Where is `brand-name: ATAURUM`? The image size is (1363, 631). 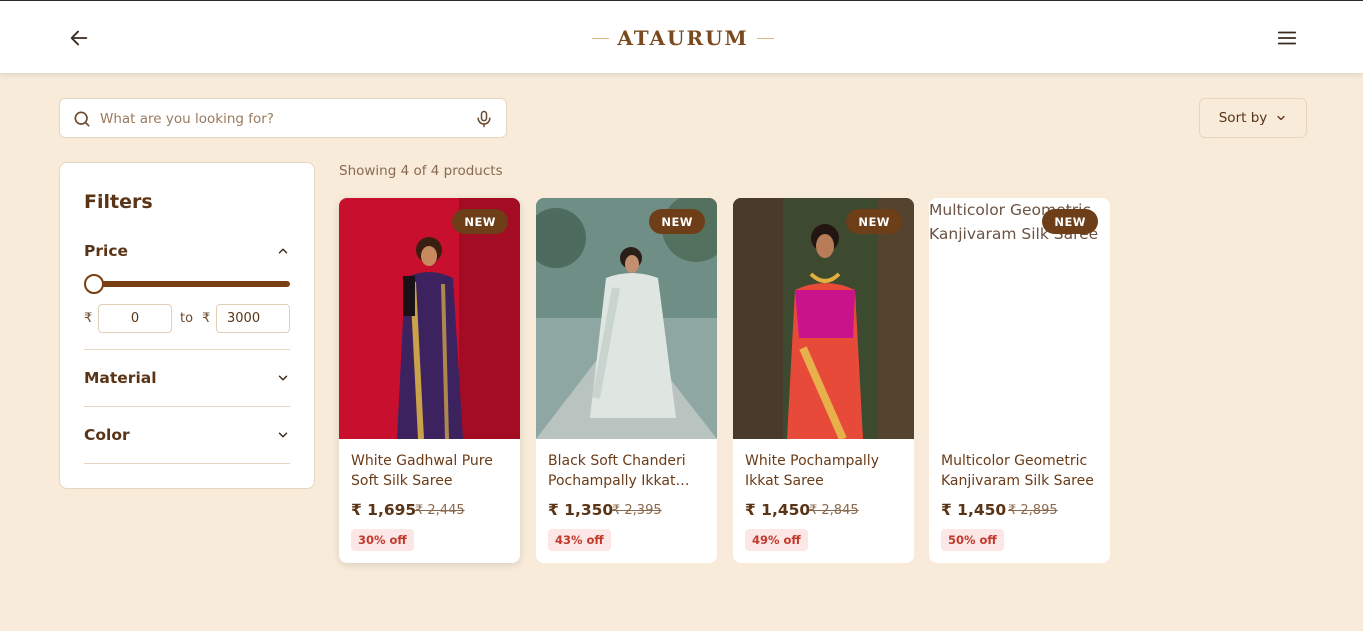 brand-name: ATAURUM is located at coordinates (683, 38).